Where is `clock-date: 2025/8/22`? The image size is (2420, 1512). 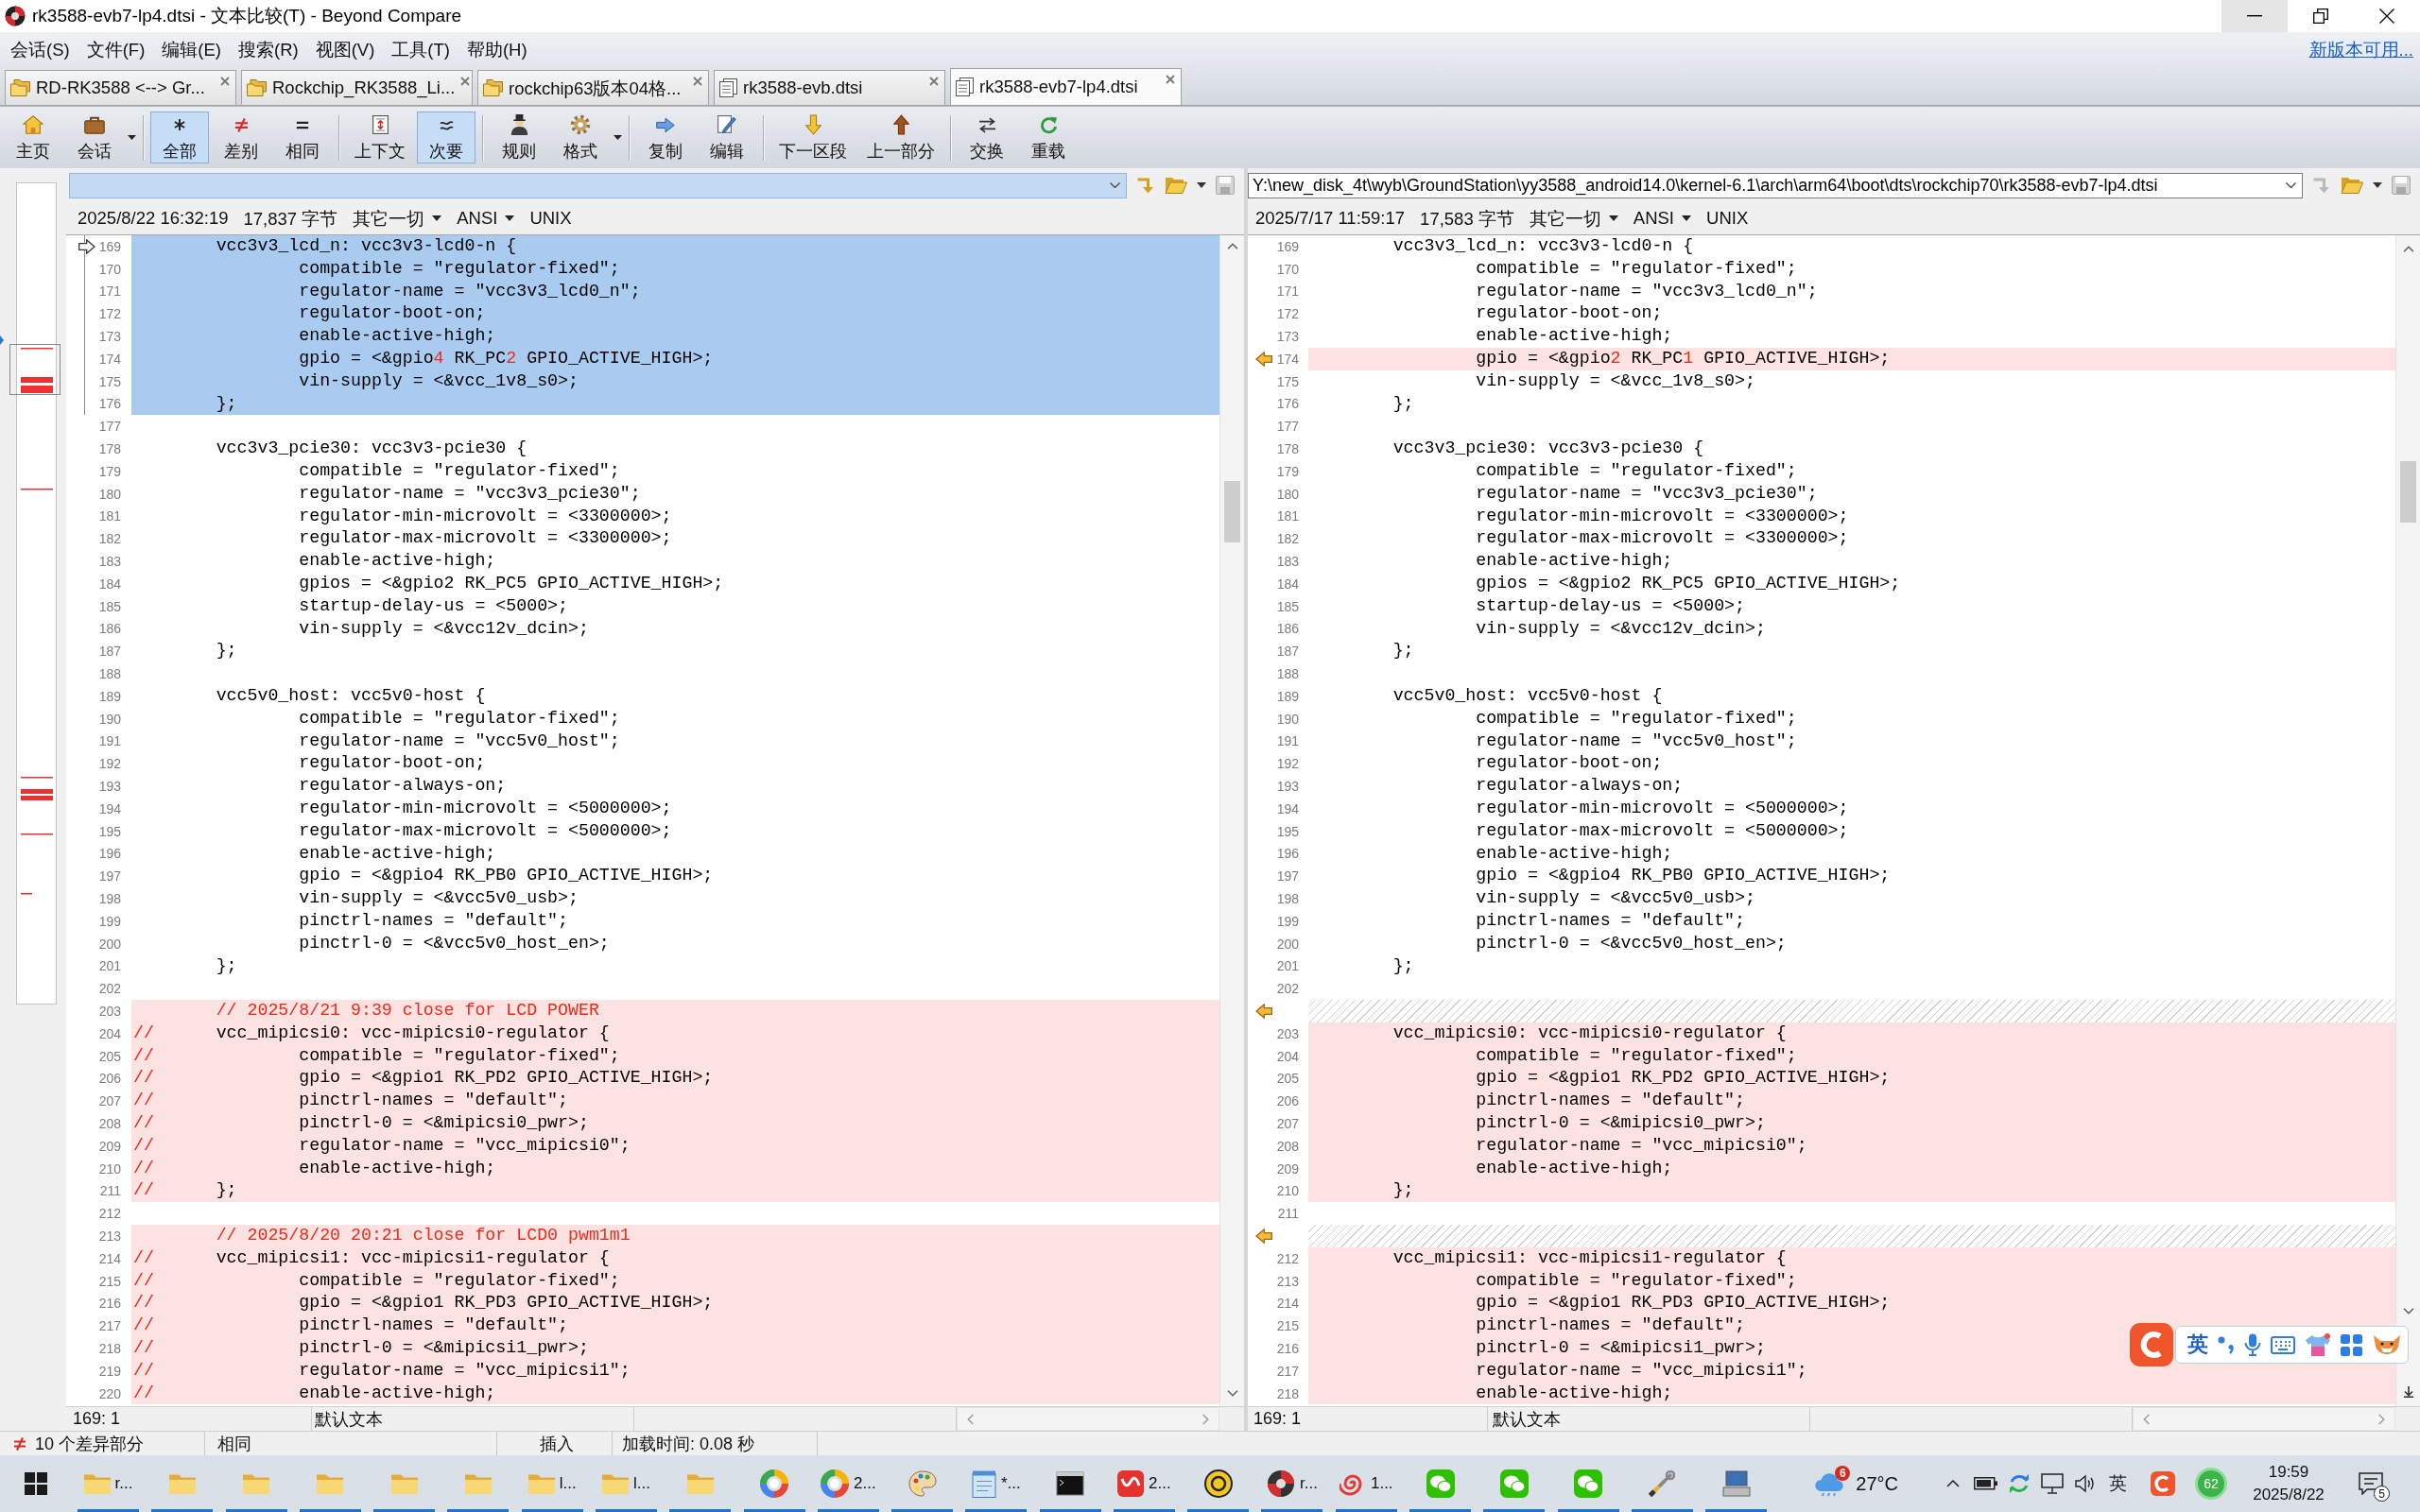 clock-date: 2025/8/22 is located at coordinates (2289, 1495).